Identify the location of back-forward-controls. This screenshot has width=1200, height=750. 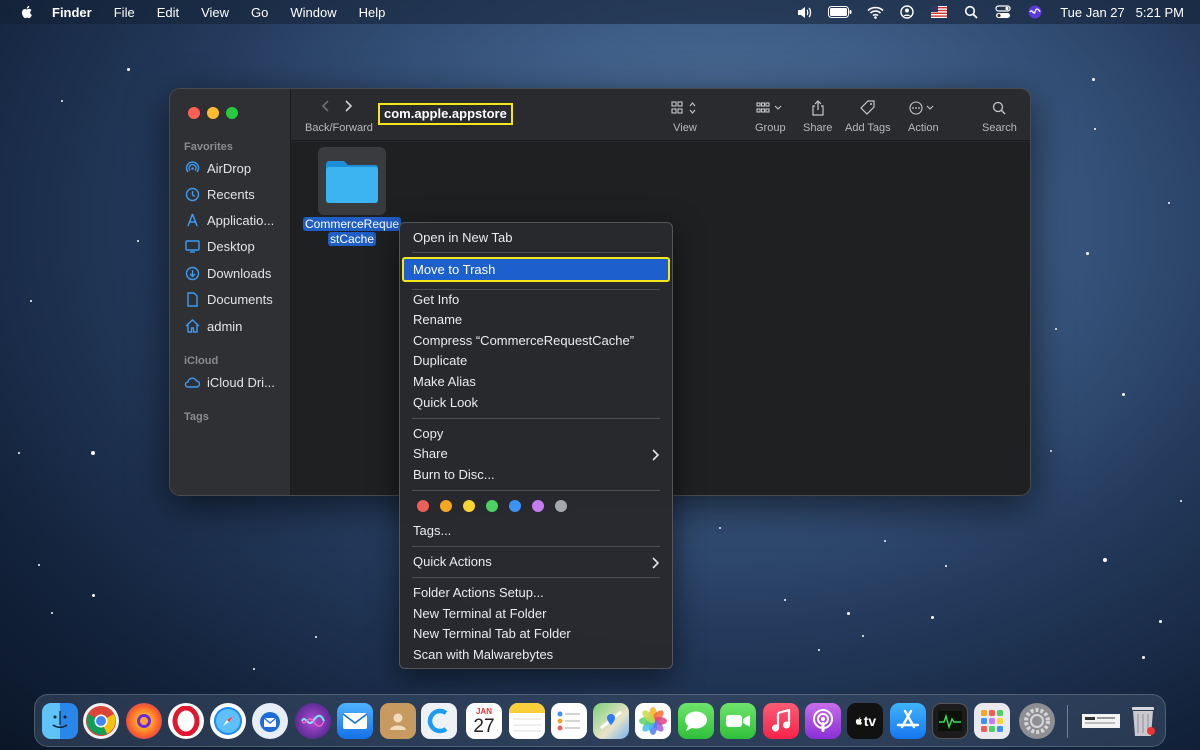
(337, 106).